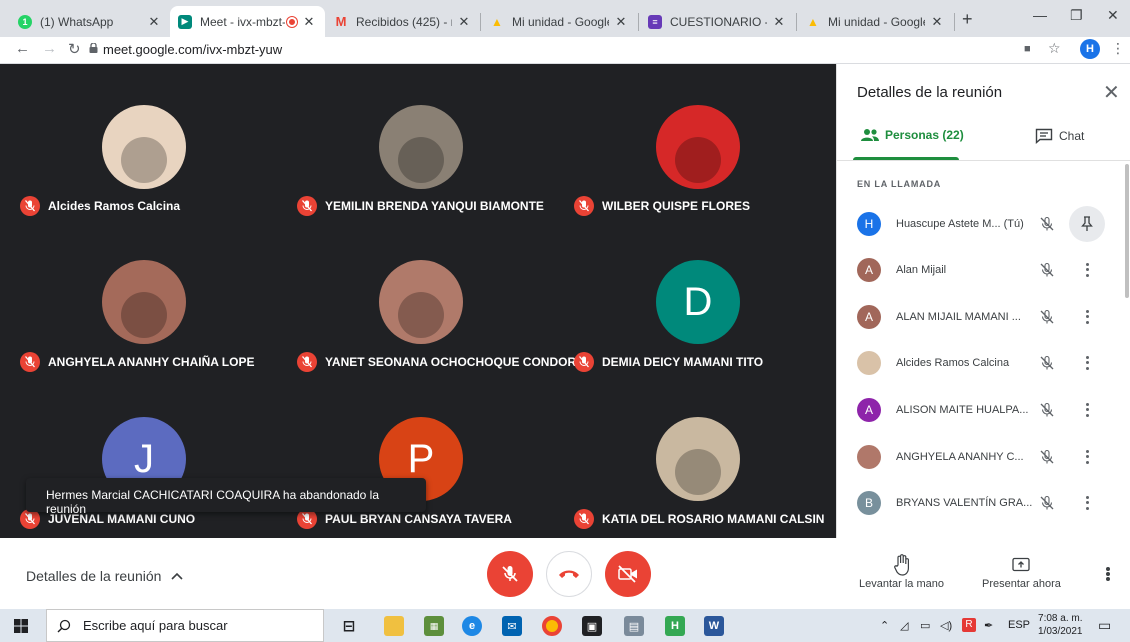  What do you see at coordinates (247, 21) in the screenshot?
I see `tab-meet: ▶ Meet - ivx-mbzt-yu ✕` at bounding box center [247, 21].